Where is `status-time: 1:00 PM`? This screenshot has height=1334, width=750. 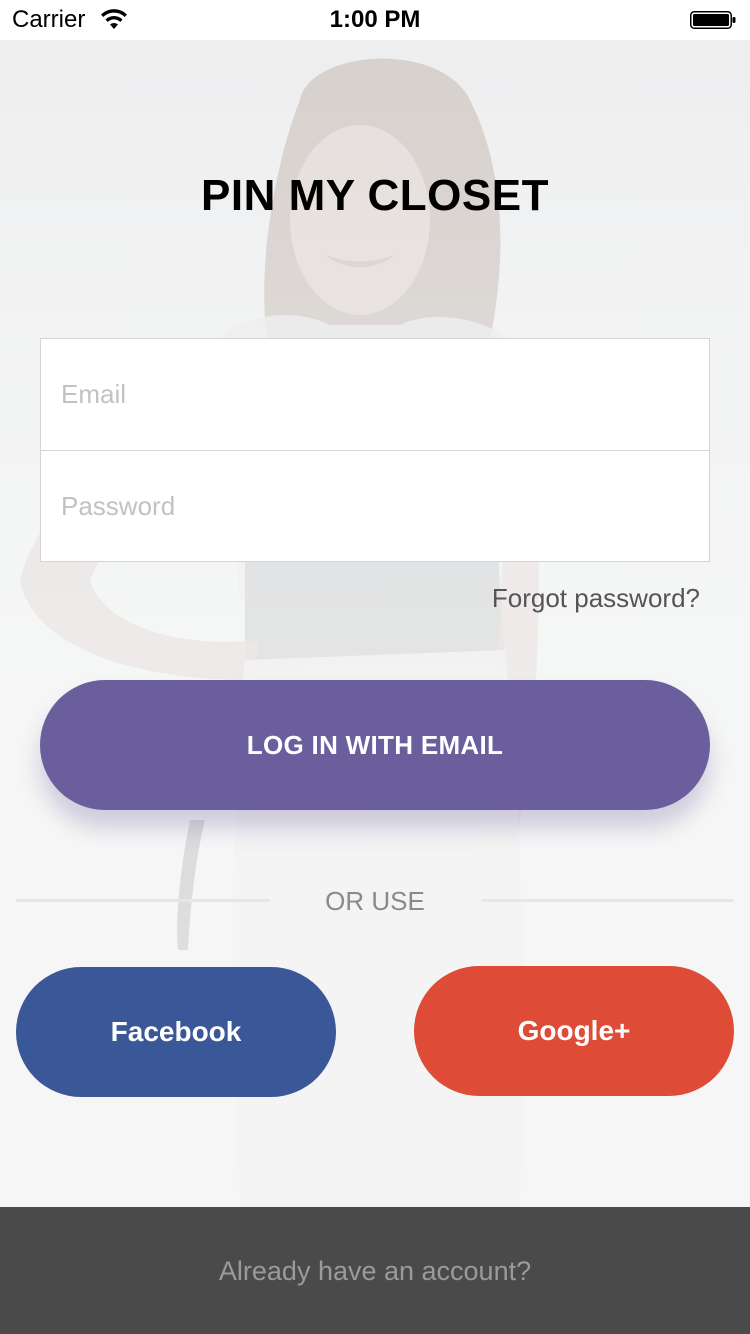
status-time: 1:00 PM is located at coordinates (375, 19).